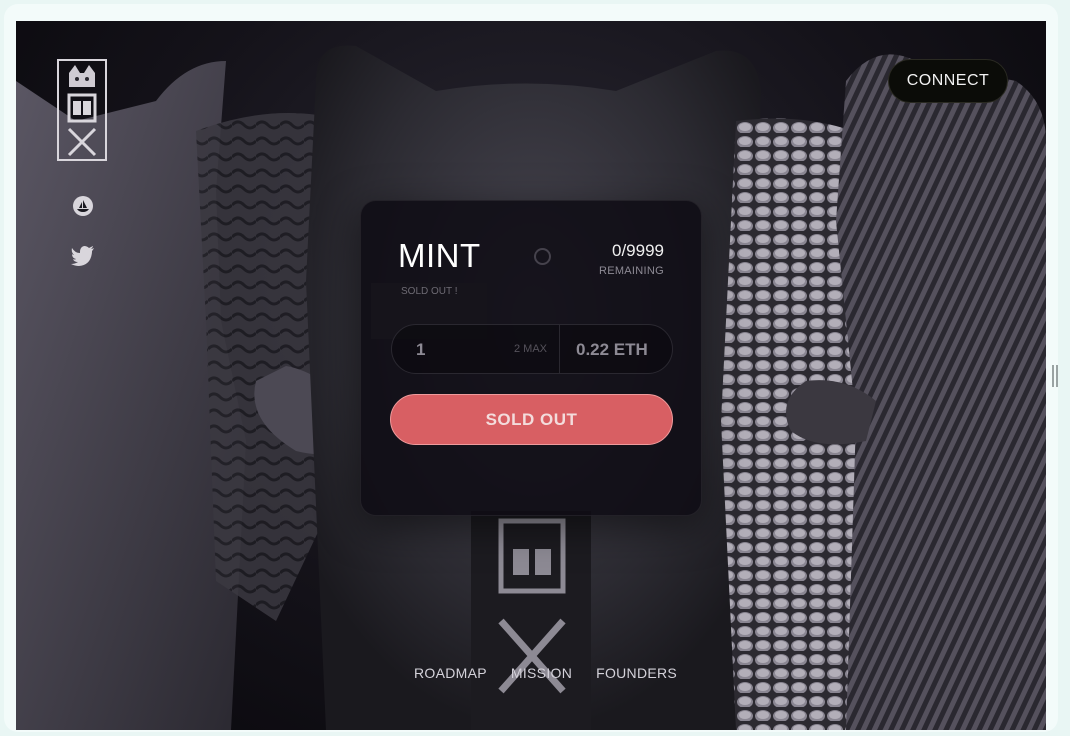  Describe the element at coordinates (636, 673) in the screenshot. I see `nav-link-founders: FOUNDERS` at that location.